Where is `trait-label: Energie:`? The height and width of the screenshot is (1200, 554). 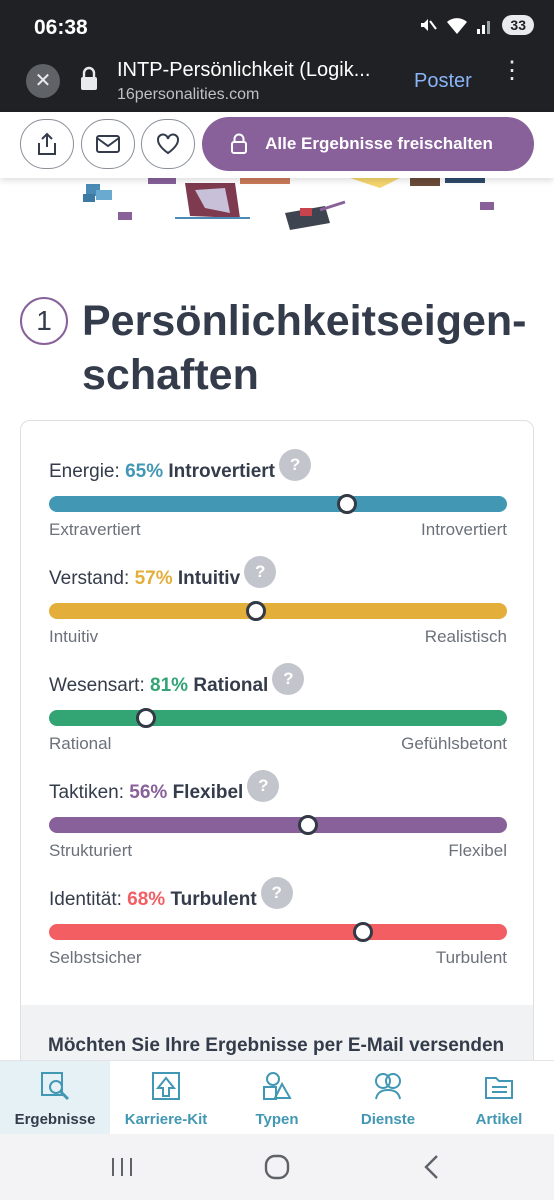
trait-label: Energie: is located at coordinates (84, 471).